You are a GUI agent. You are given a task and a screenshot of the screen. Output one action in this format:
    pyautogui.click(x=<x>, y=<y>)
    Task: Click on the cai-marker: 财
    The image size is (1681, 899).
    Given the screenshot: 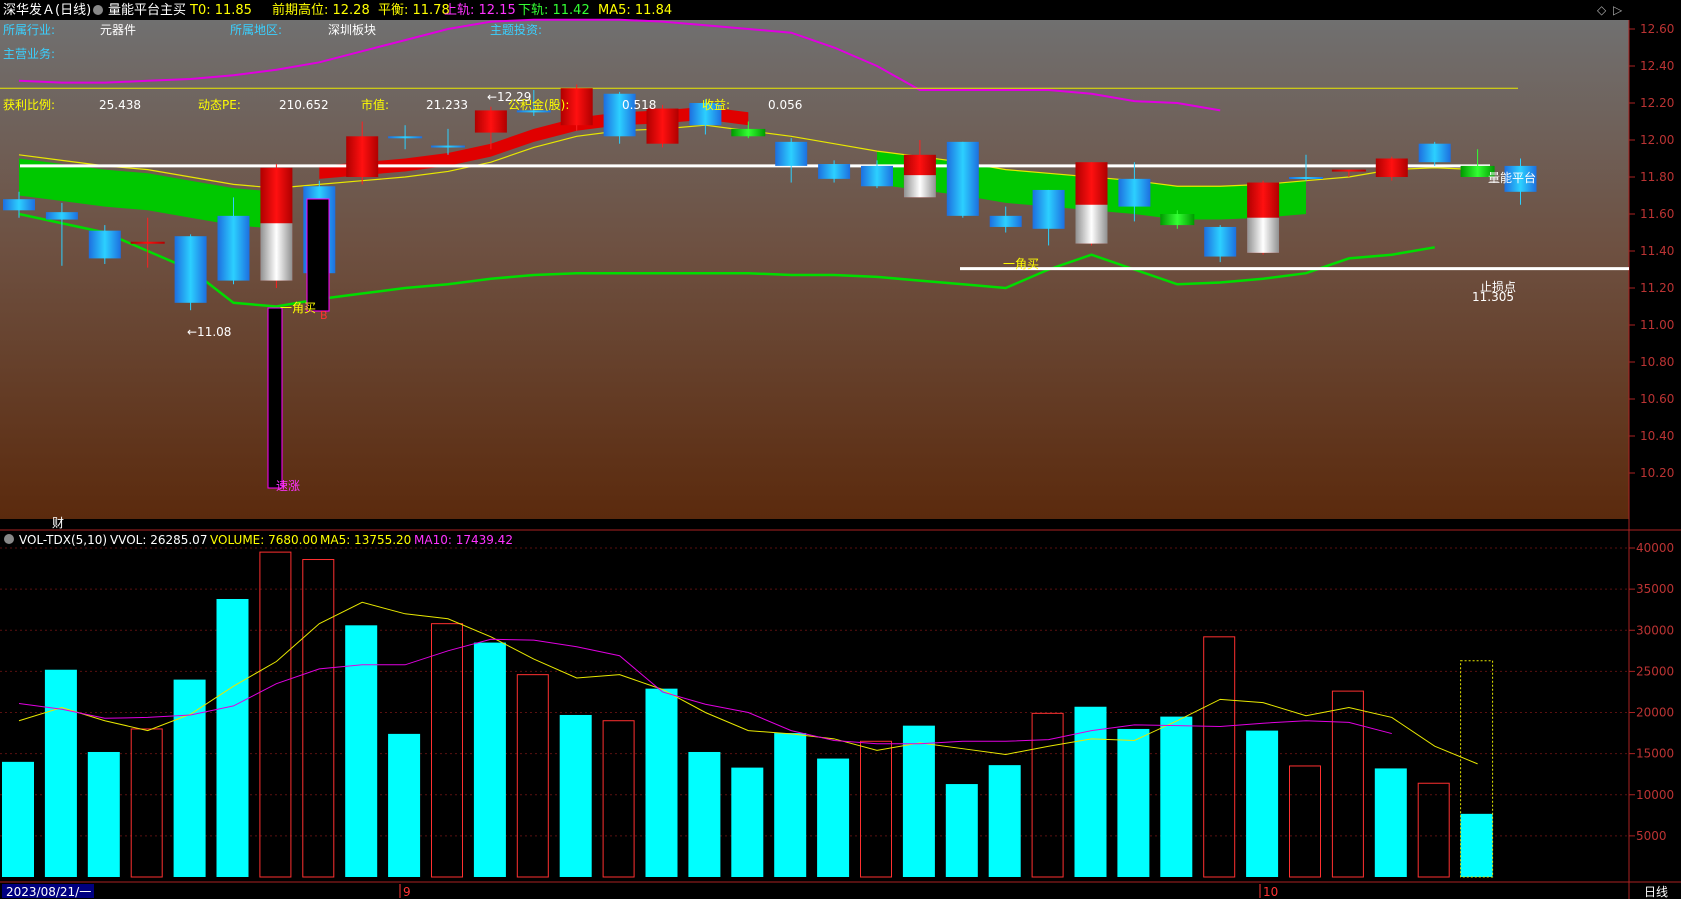 What is the action you would take?
    pyautogui.click(x=58, y=523)
    